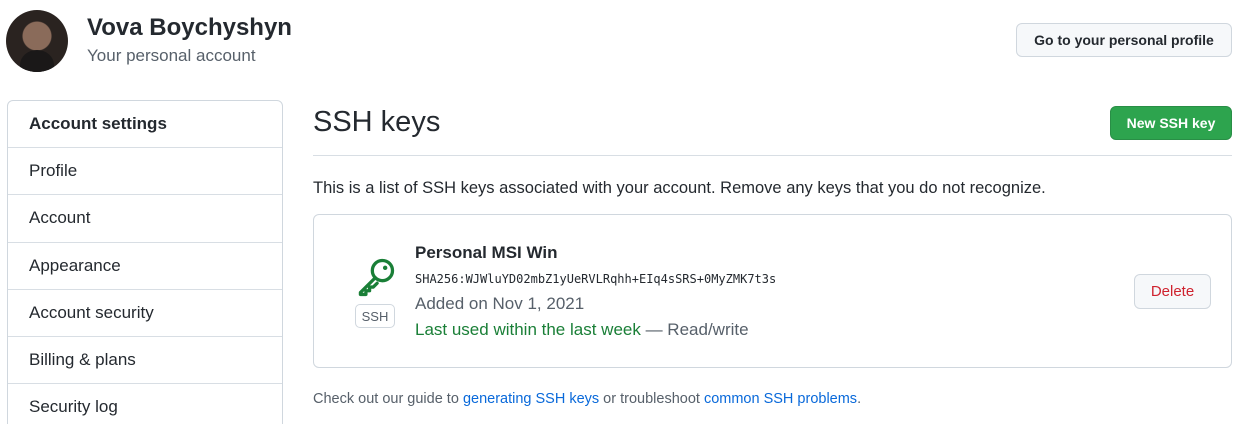 This screenshot has width=1240, height=424. What do you see at coordinates (145, 361) in the screenshot?
I see `sidebar-item-billing-plans: Billing & plans` at bounding box center [145, 361].